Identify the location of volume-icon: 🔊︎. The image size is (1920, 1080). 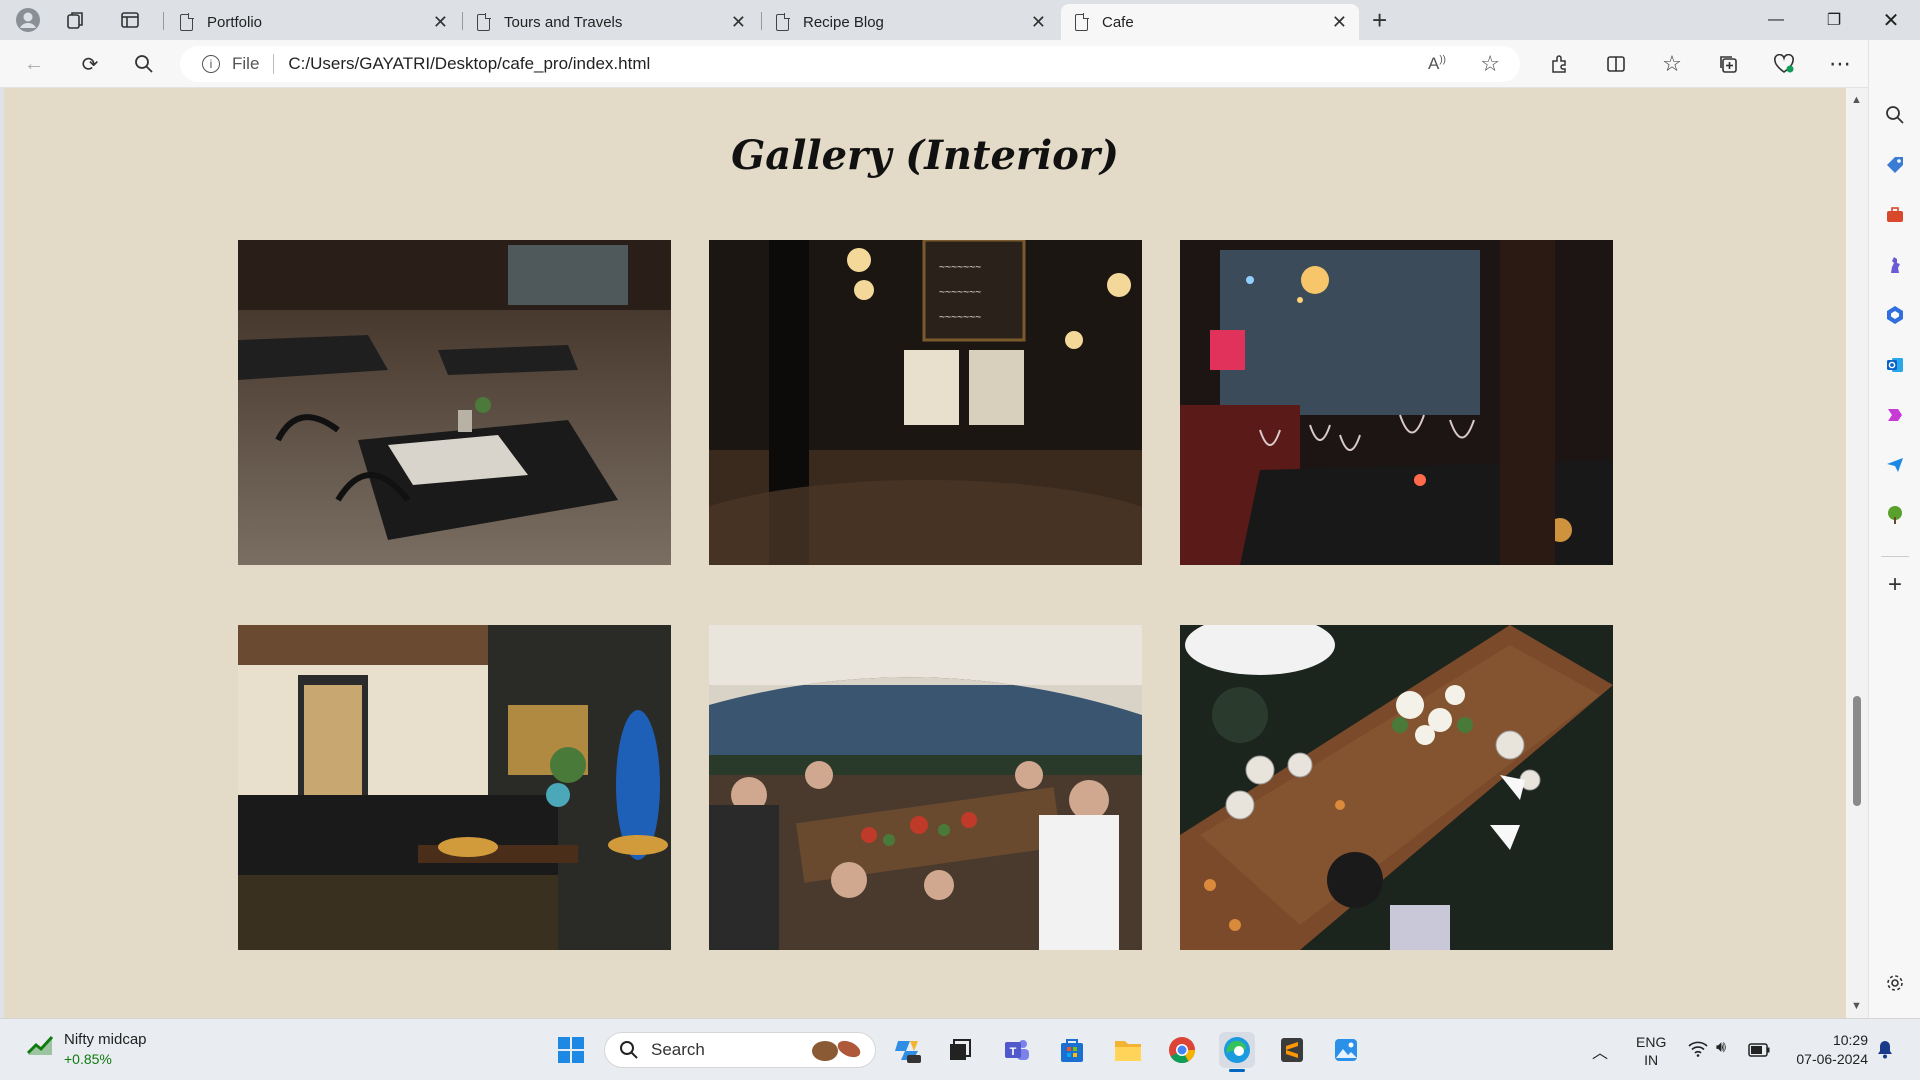
(1721, 1048).